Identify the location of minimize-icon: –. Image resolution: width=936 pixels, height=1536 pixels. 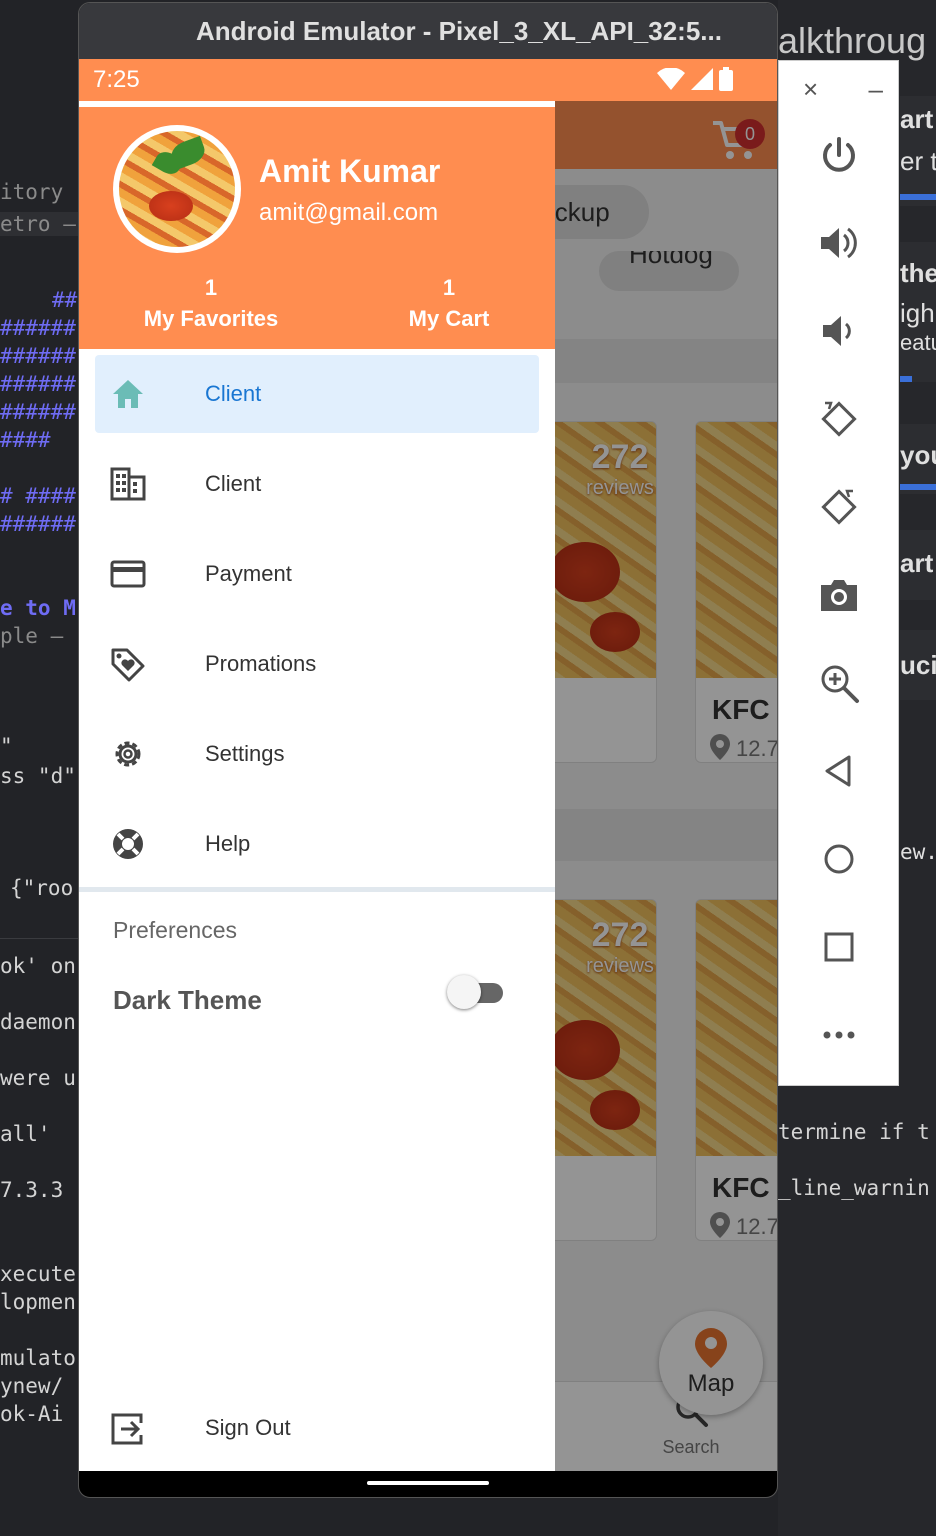
(876, 89).